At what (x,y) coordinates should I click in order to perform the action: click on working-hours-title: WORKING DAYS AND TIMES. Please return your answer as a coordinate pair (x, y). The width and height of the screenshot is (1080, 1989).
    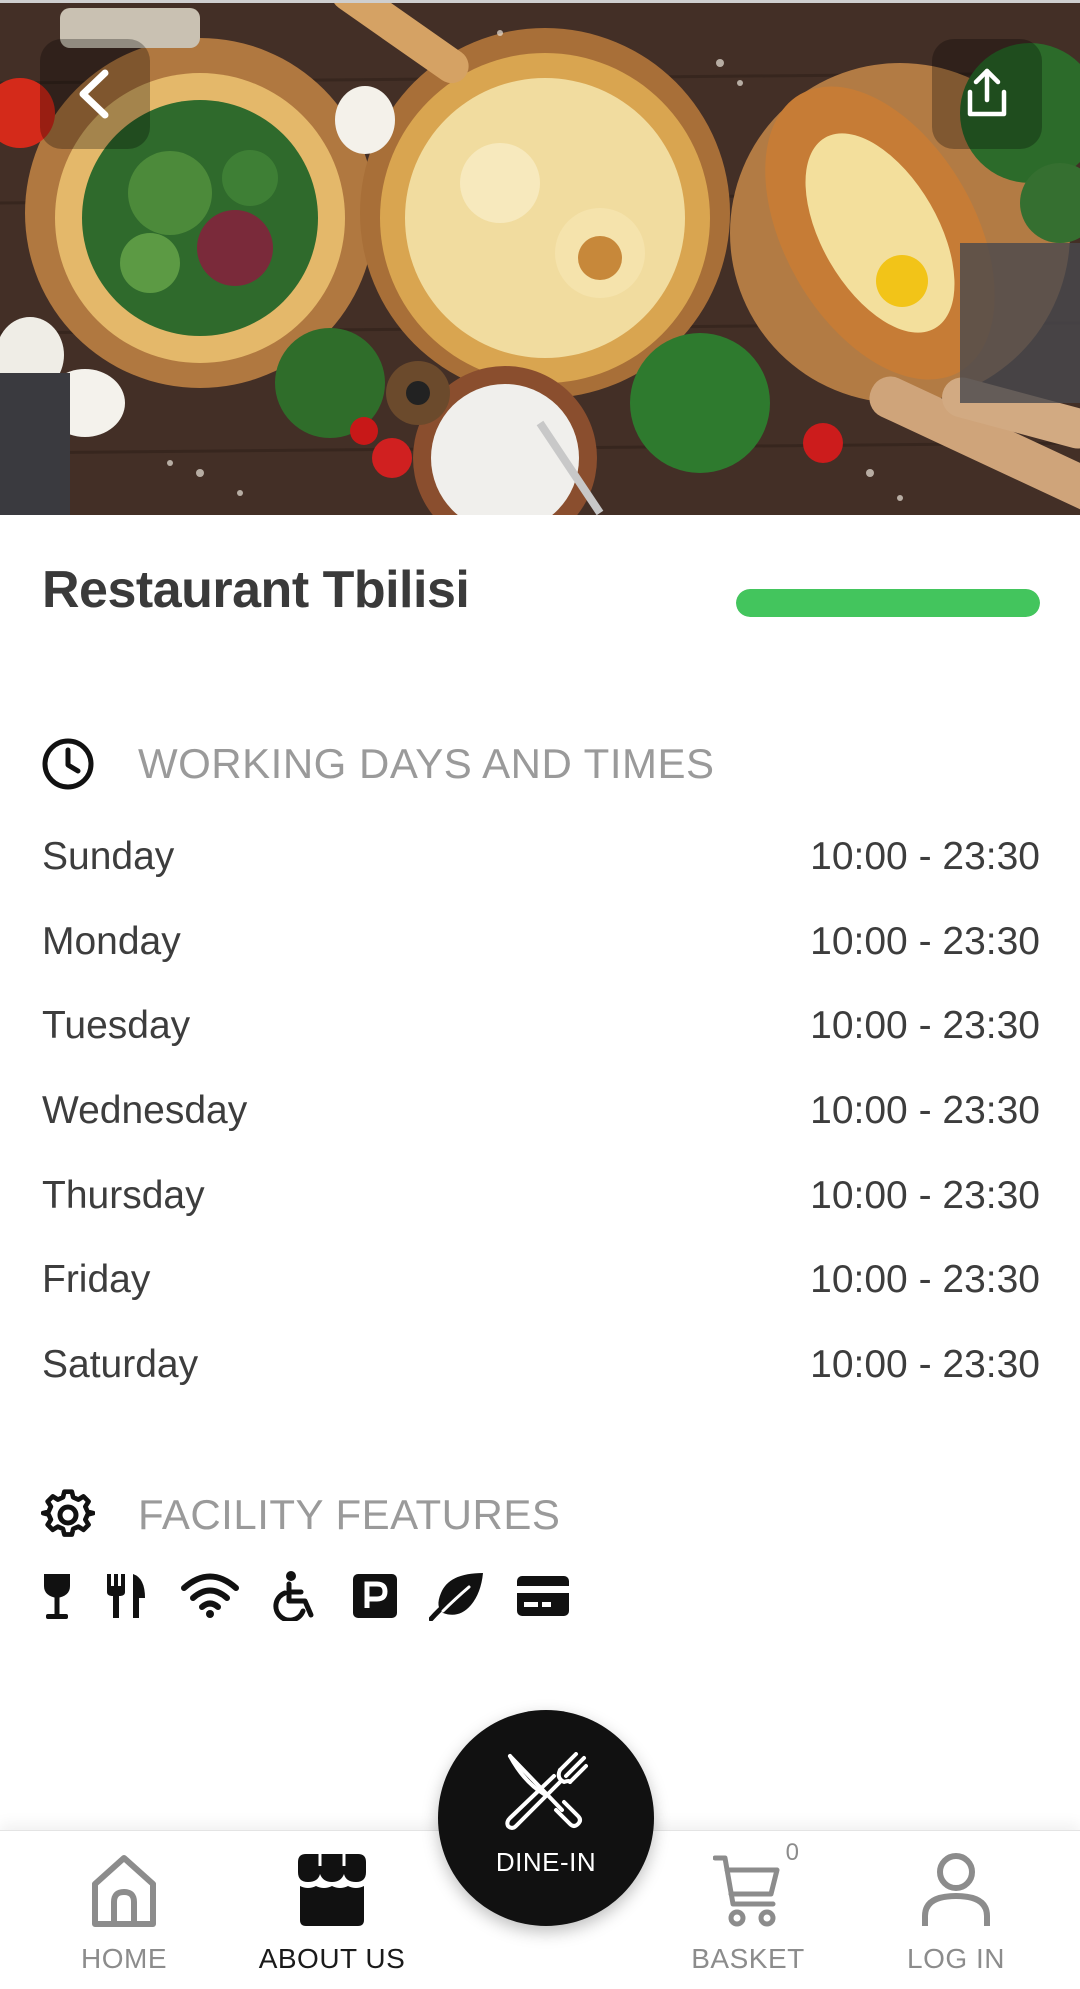
    Looking at the image, I should click on (426, 763).